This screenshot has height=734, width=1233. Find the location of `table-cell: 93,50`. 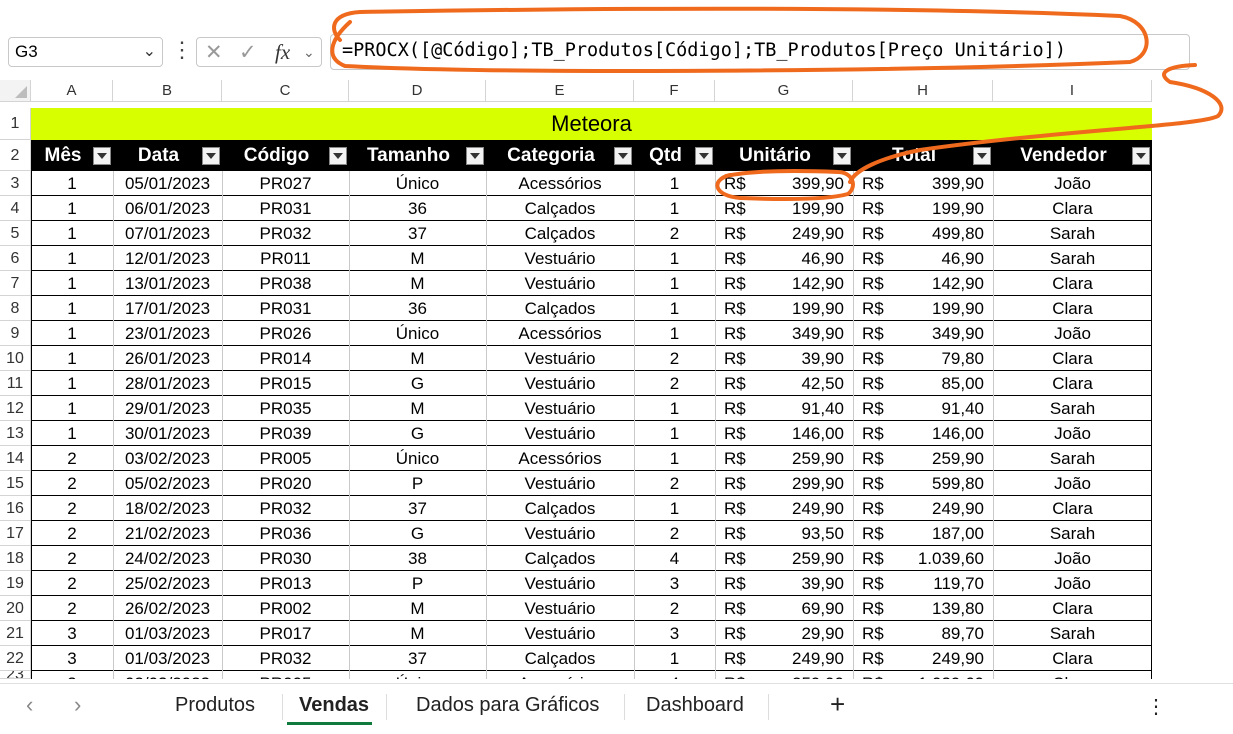

table-cell: 93,50 is located at coordinates (784, 533).